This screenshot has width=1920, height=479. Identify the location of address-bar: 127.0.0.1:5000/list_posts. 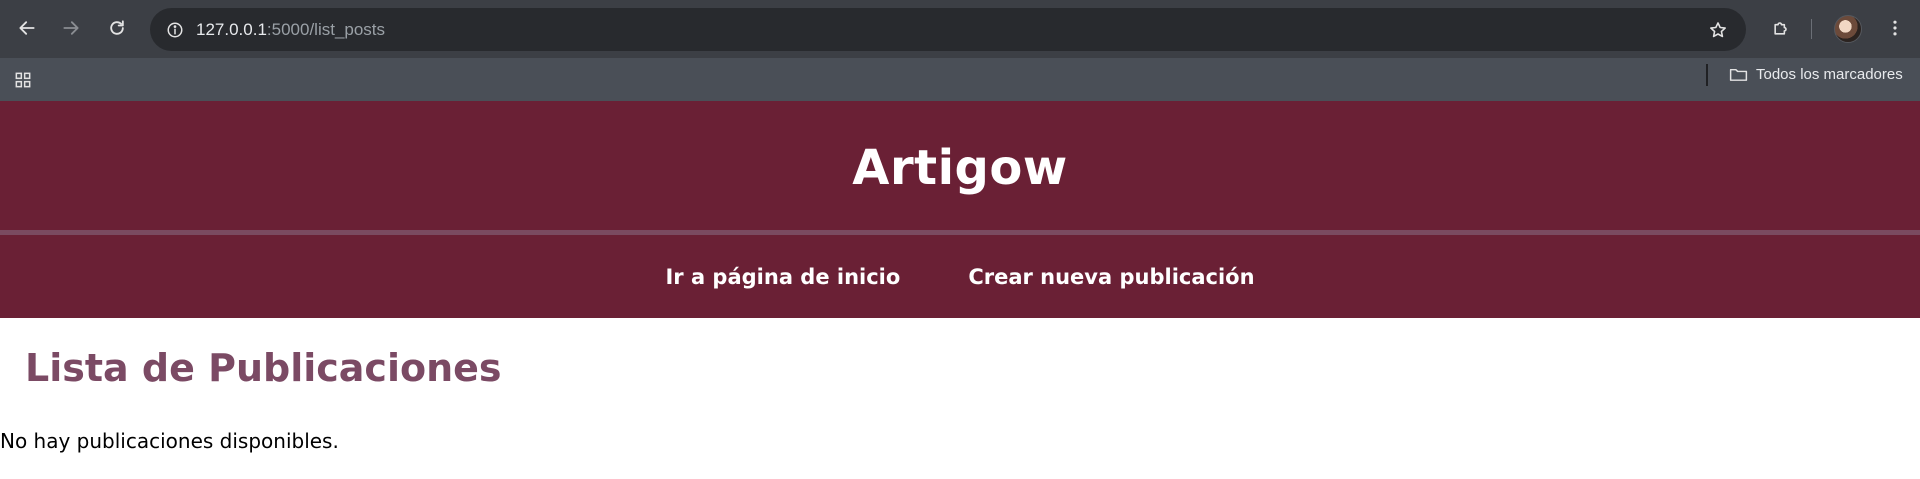
(948, 29).